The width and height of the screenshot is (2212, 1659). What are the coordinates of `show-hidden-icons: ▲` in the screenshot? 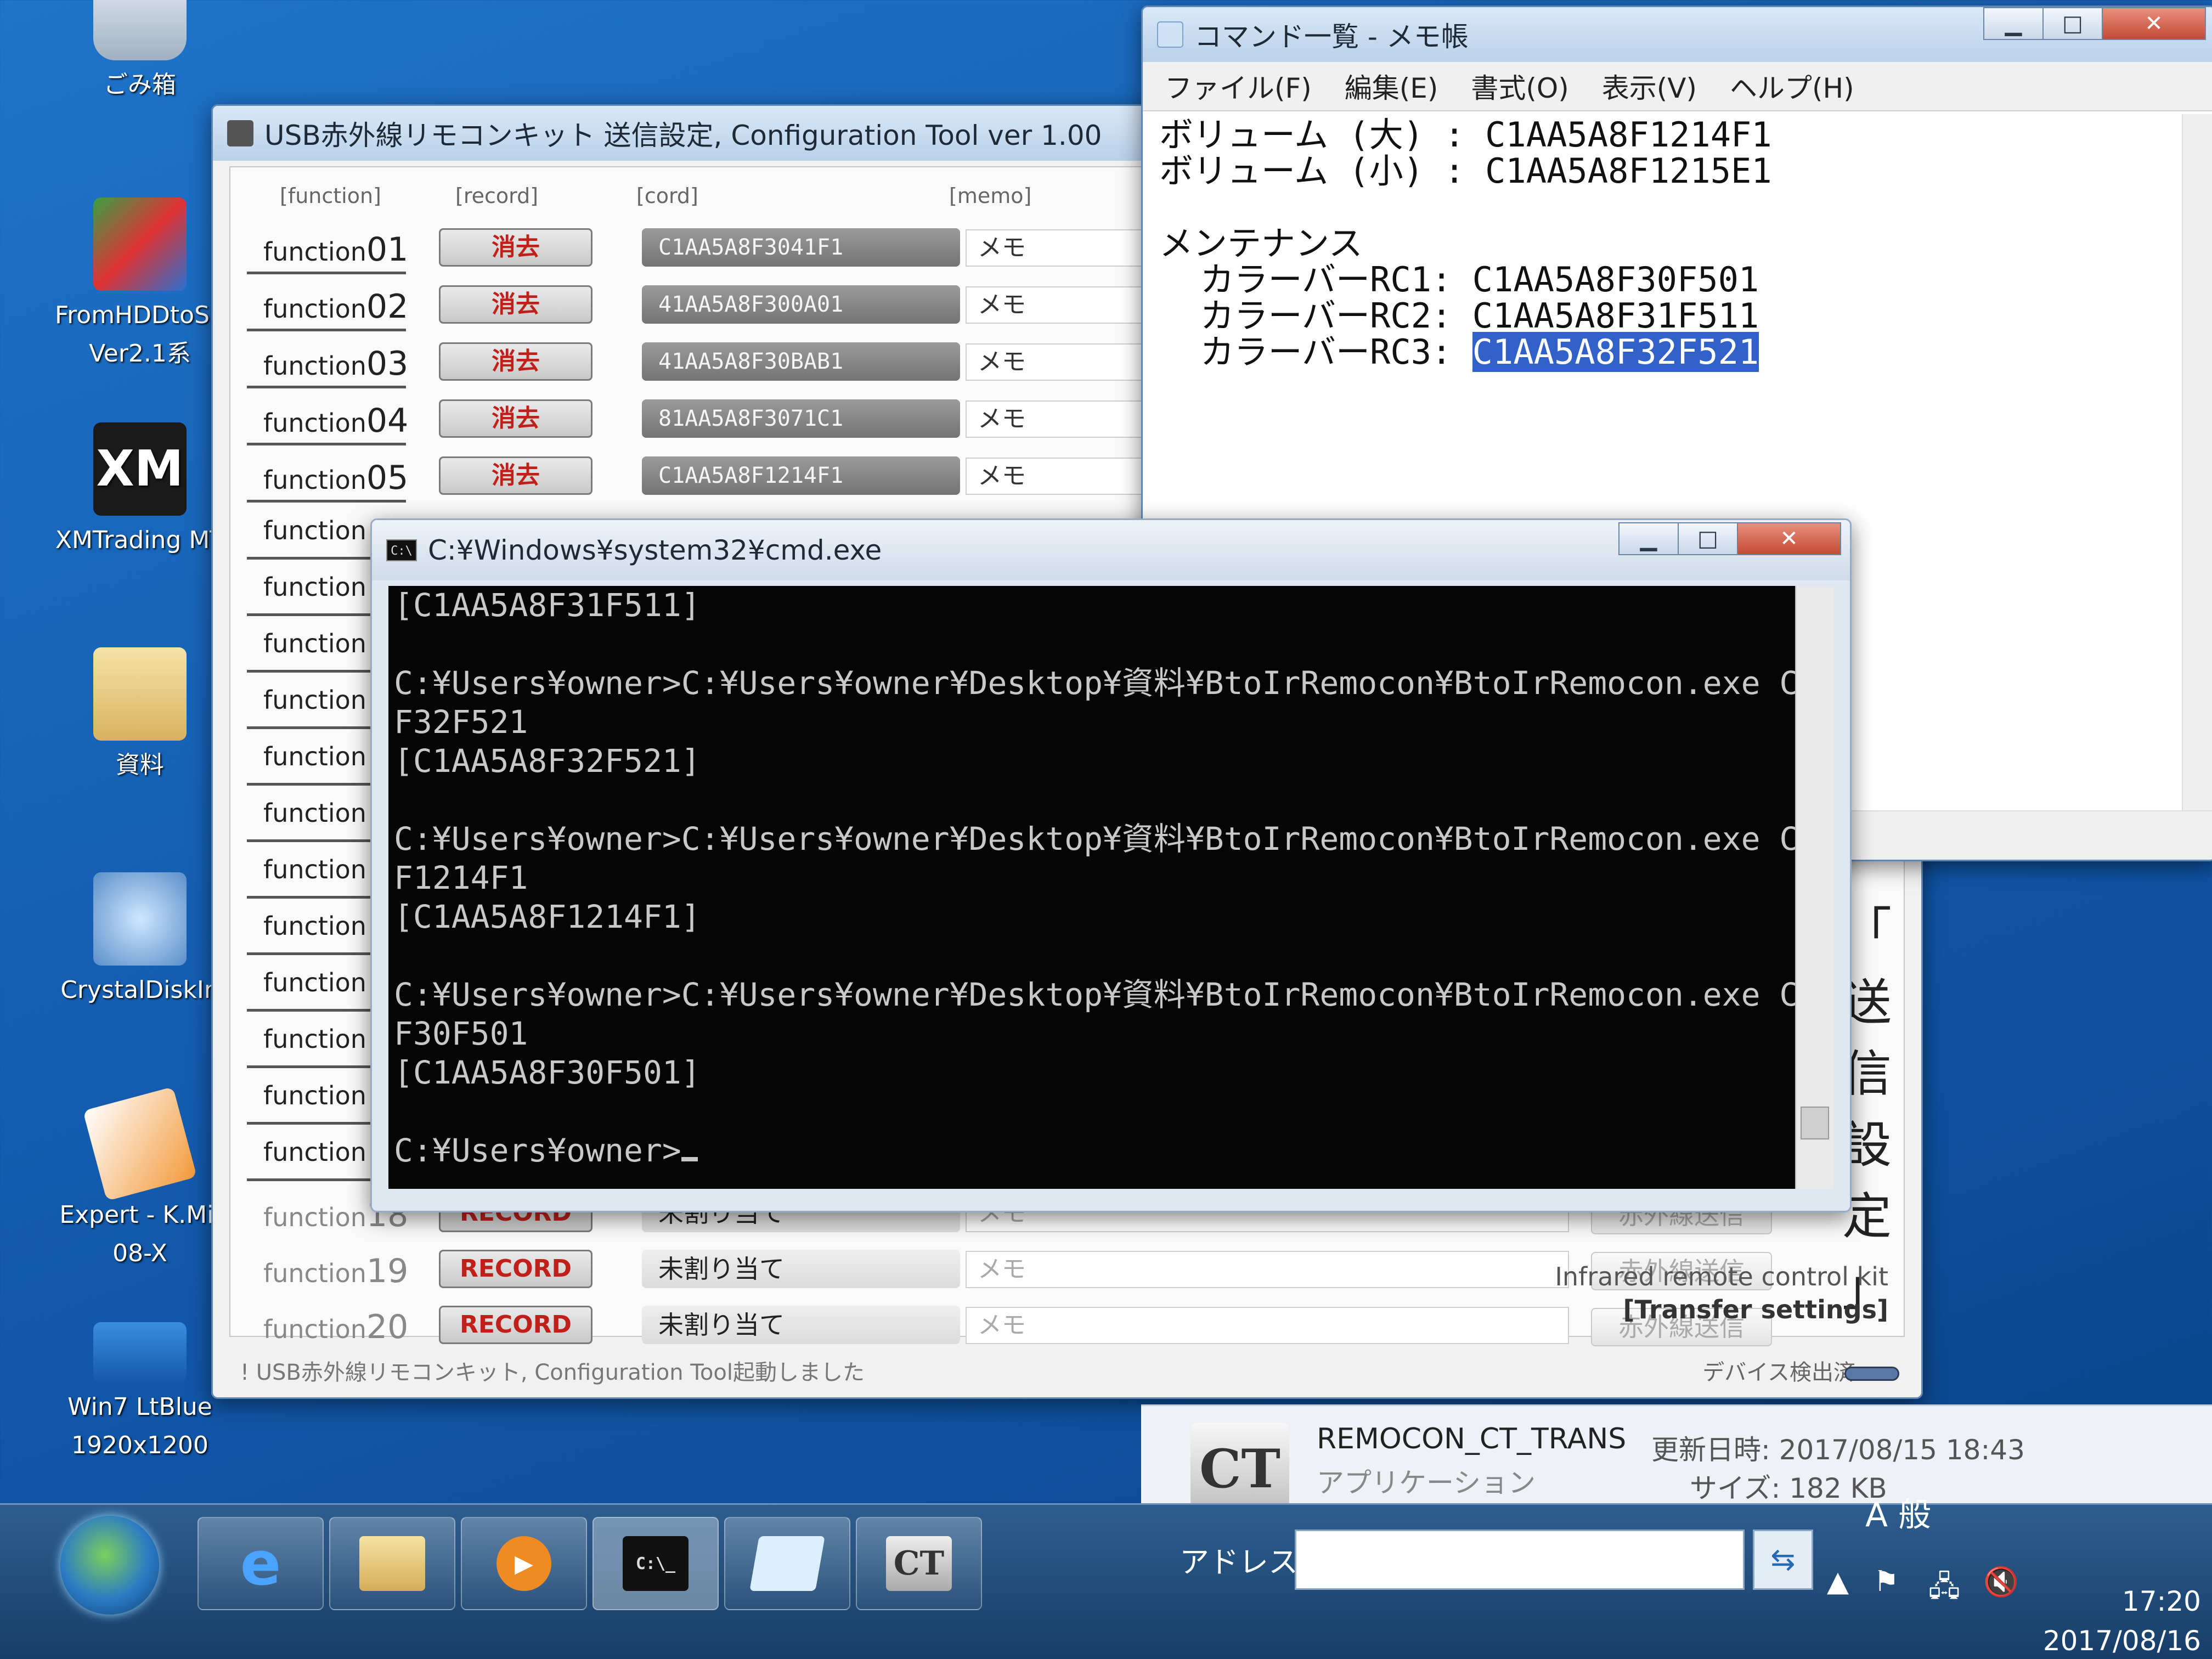 It's located at (1838, 1582).